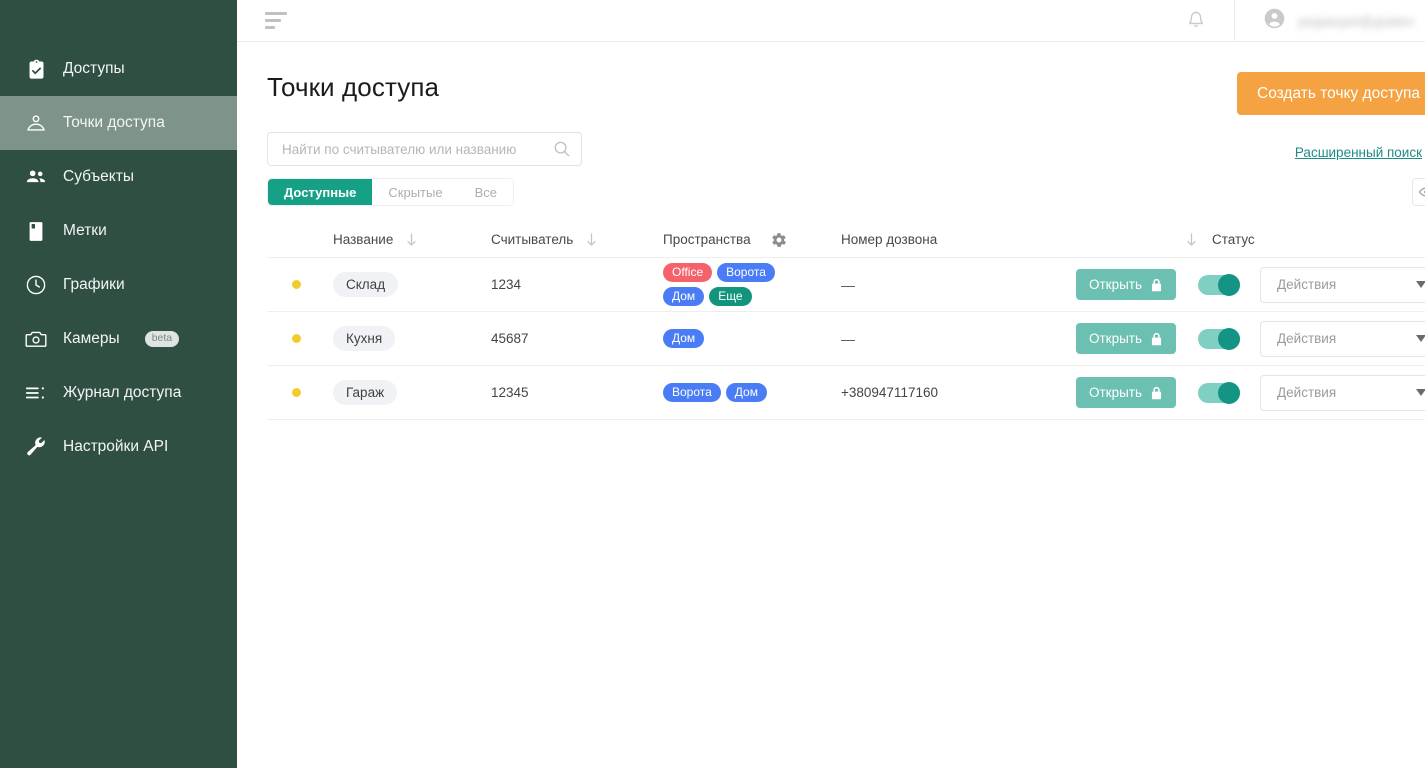 This screenshot has height=768, width=1425. Describe the element at coordinates (778, 239) in the screenshot. I see `gear-icon` at that location.